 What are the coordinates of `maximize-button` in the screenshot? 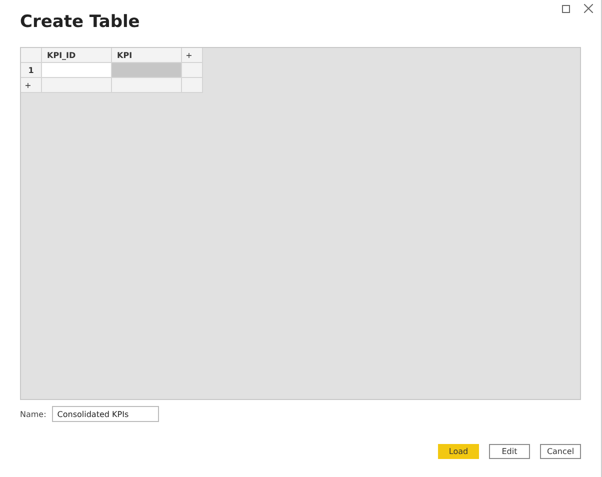 It's located at (566, 8).